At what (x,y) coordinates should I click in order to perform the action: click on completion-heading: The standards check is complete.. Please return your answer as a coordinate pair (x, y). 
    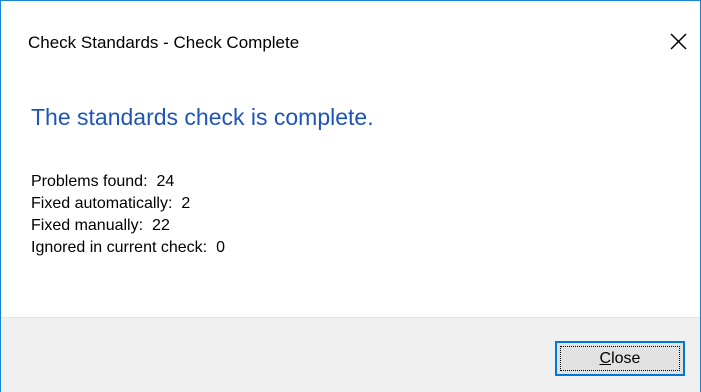
    Looking at the image, I should click on (202, 117).